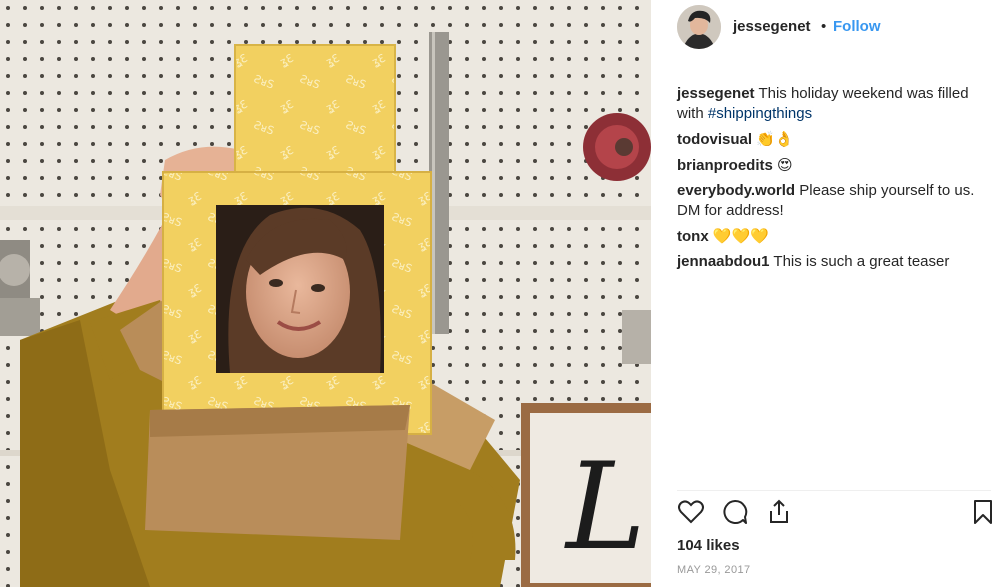 This screenshot has width=1002, height=587. I want to click on comment-username: everybody.world, so click(736, 190).